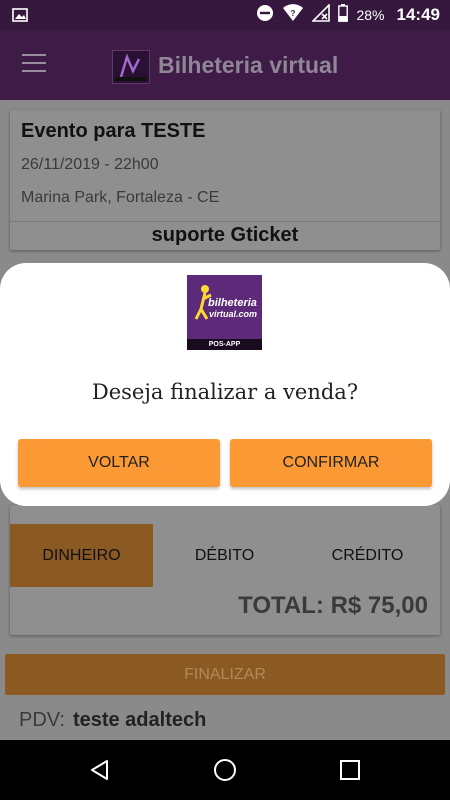  I want to click on app-bar: Bilheteria virtual, so click(225, 65).